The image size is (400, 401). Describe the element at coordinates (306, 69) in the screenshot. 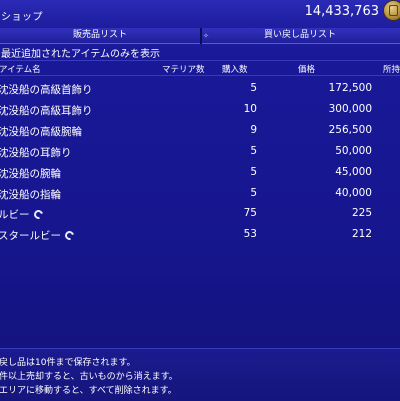

I see `col-price: 価格` at that location.